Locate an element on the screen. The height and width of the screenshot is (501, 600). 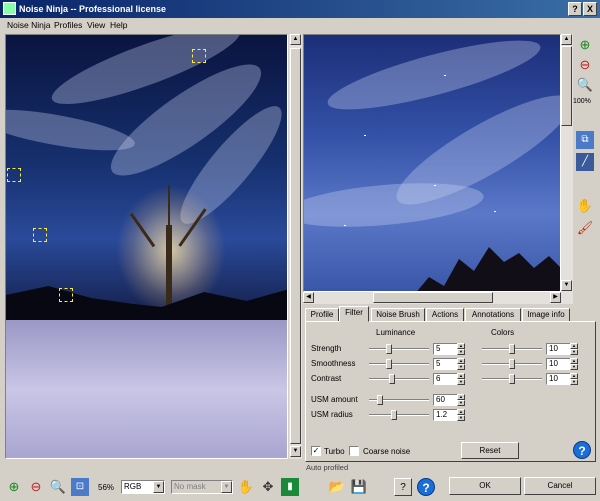
left-scrollbar: ▲ ▼ is located at coordinates (295, 246).